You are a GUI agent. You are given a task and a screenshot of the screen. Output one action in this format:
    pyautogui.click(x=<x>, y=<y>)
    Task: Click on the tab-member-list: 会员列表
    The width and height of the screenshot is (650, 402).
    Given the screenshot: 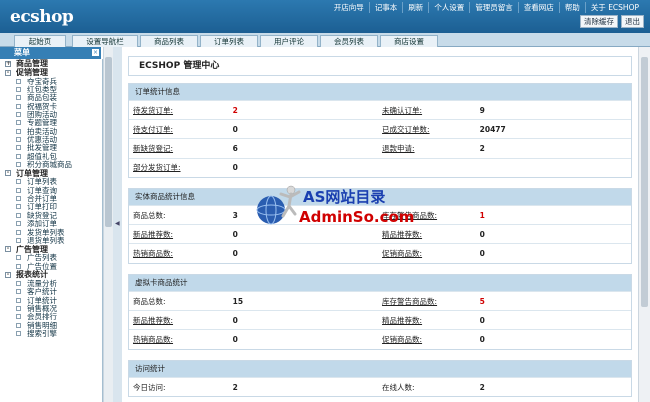 What is the action you would take?
    pyautogui.click(x=349, y=41)
    